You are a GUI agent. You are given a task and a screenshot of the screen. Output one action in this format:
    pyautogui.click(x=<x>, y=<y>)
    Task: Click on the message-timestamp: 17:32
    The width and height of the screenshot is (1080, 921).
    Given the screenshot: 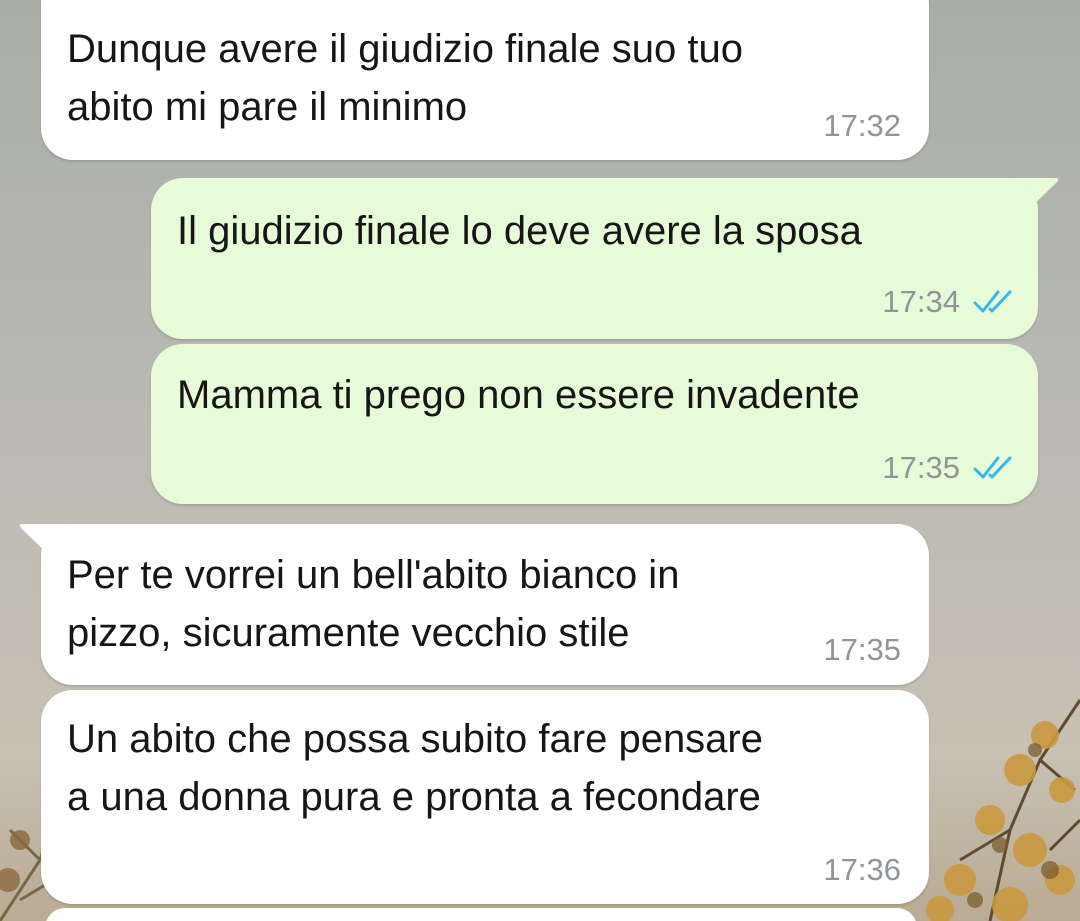 What is the action you would take?
    pyautogui.click(x=862, y=125)
    